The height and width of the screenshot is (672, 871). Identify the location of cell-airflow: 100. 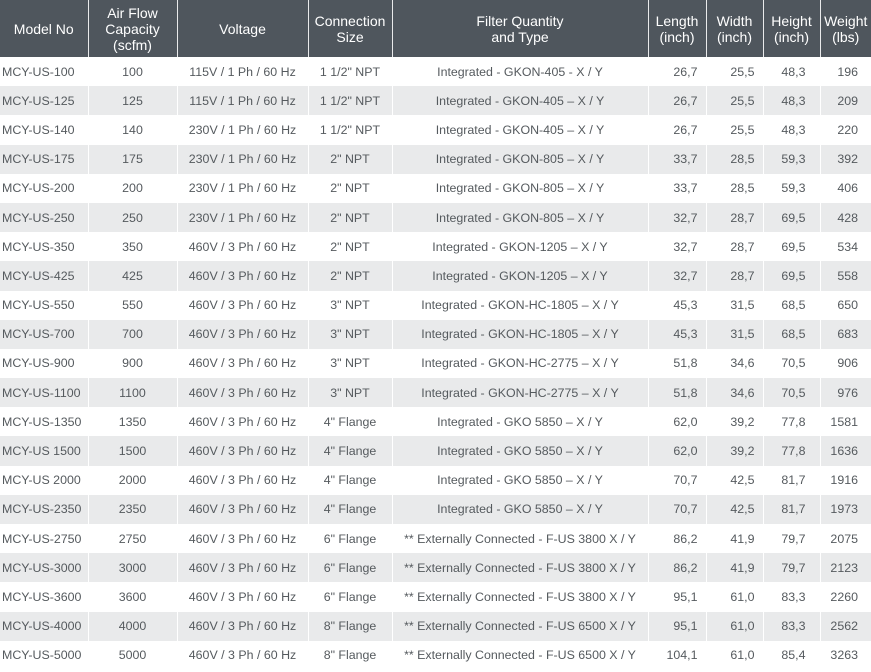
(133, 72).